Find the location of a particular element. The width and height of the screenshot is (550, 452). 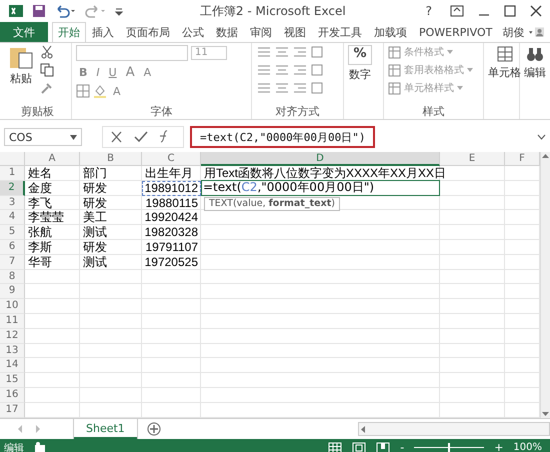

formula-field: =text(C2,"0000年00月00日") is located at coordinates (283, 137).